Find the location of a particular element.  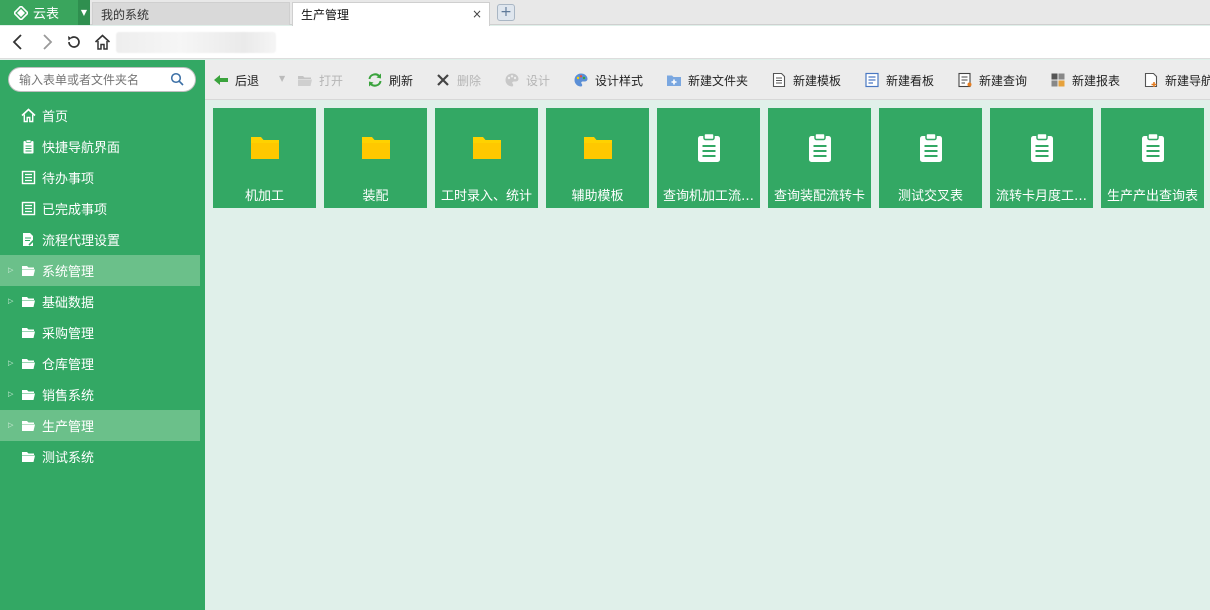

reload-icon is located at coordinates (74, 42).